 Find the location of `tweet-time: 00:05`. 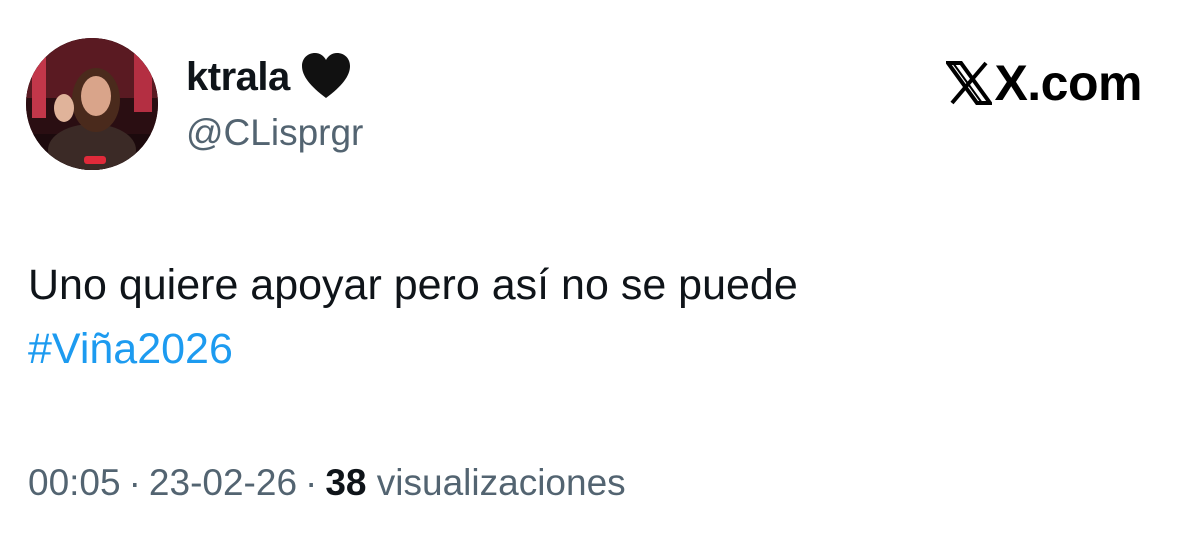

tweet-time: 00:05 is located at coordinates (74, 482).